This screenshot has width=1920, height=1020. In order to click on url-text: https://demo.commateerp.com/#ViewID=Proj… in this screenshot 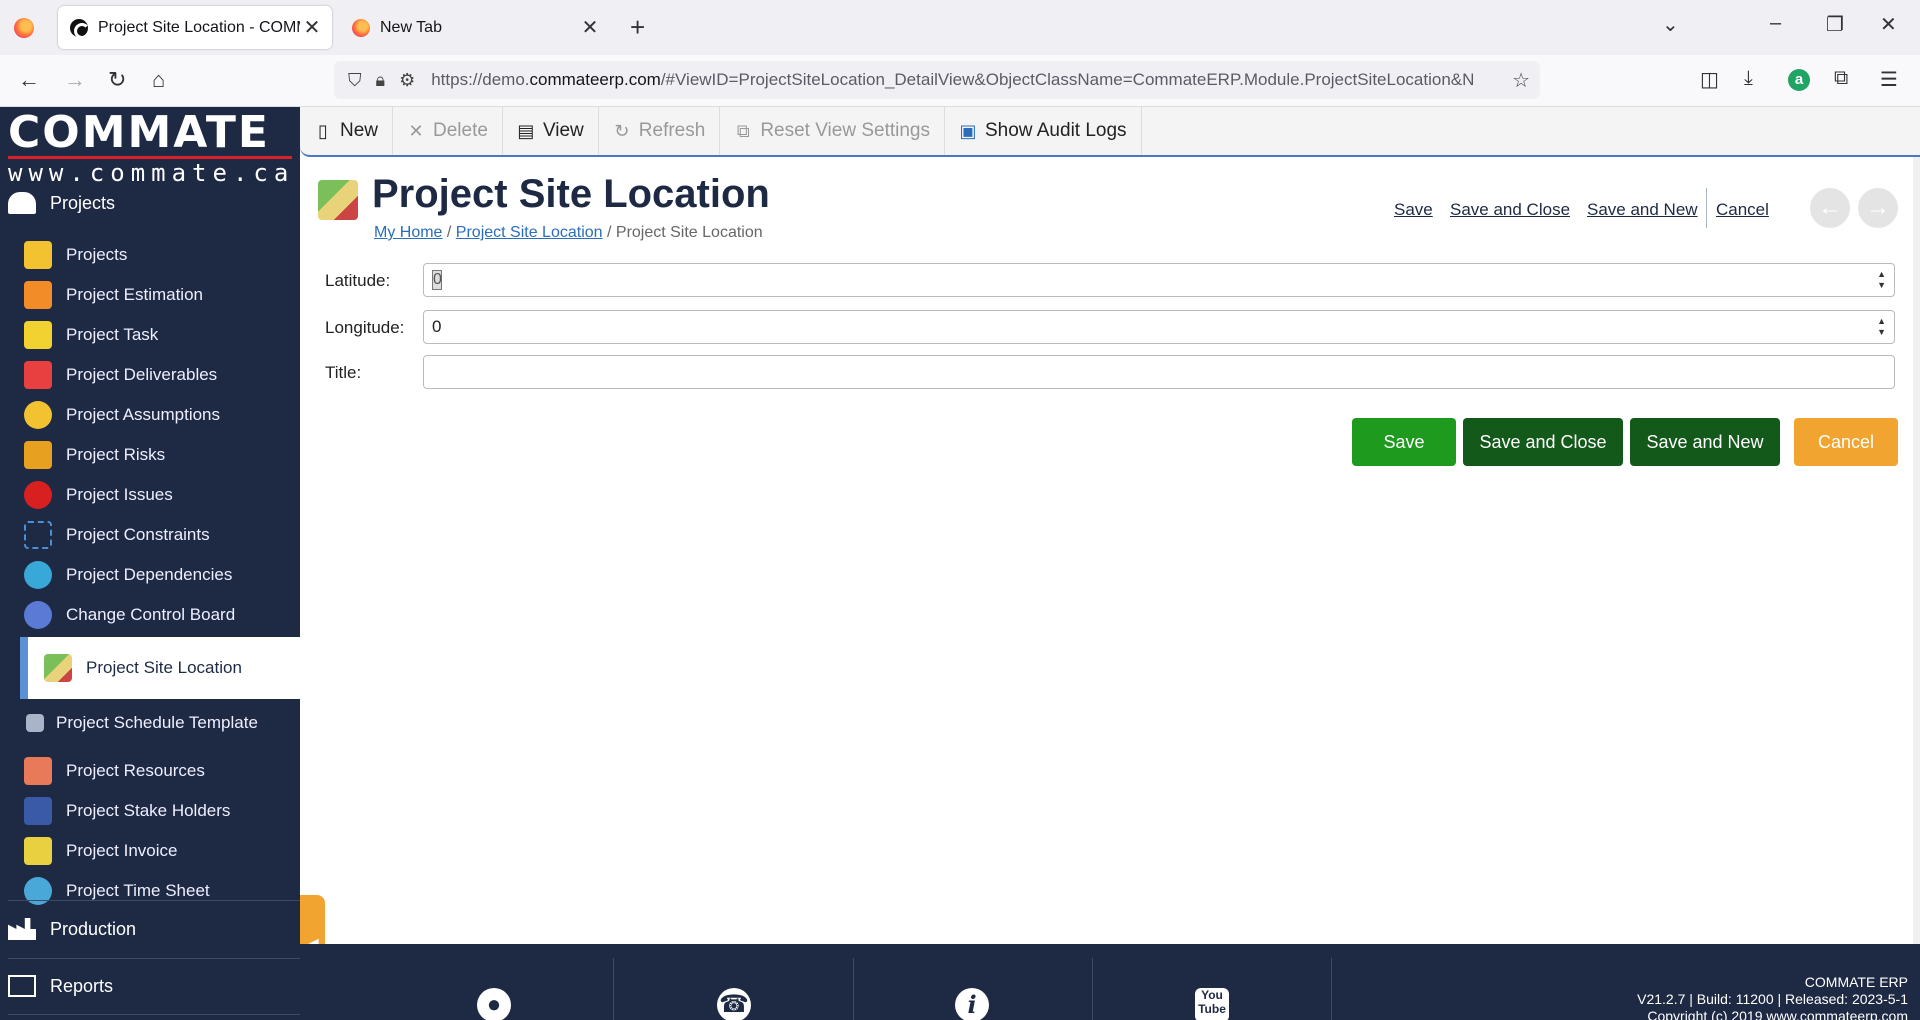, I will do `click(961, 80)`.